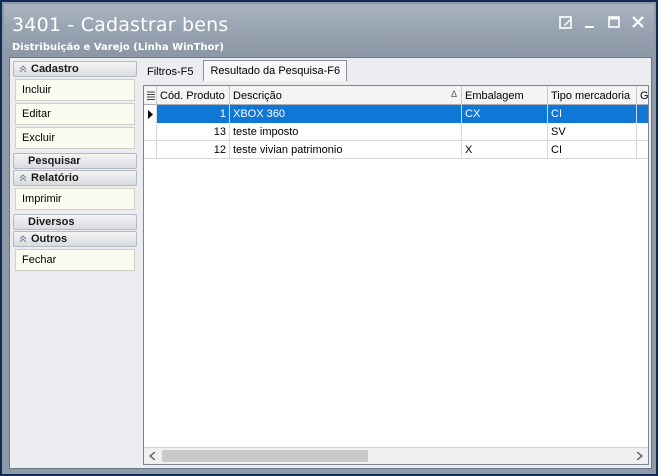 The width and height of the screenshot is (658, 476). What do you see at coordinates (257, 95) in the screenshot?
I see `column-label: Descrição` at bounding box center [257, 95].